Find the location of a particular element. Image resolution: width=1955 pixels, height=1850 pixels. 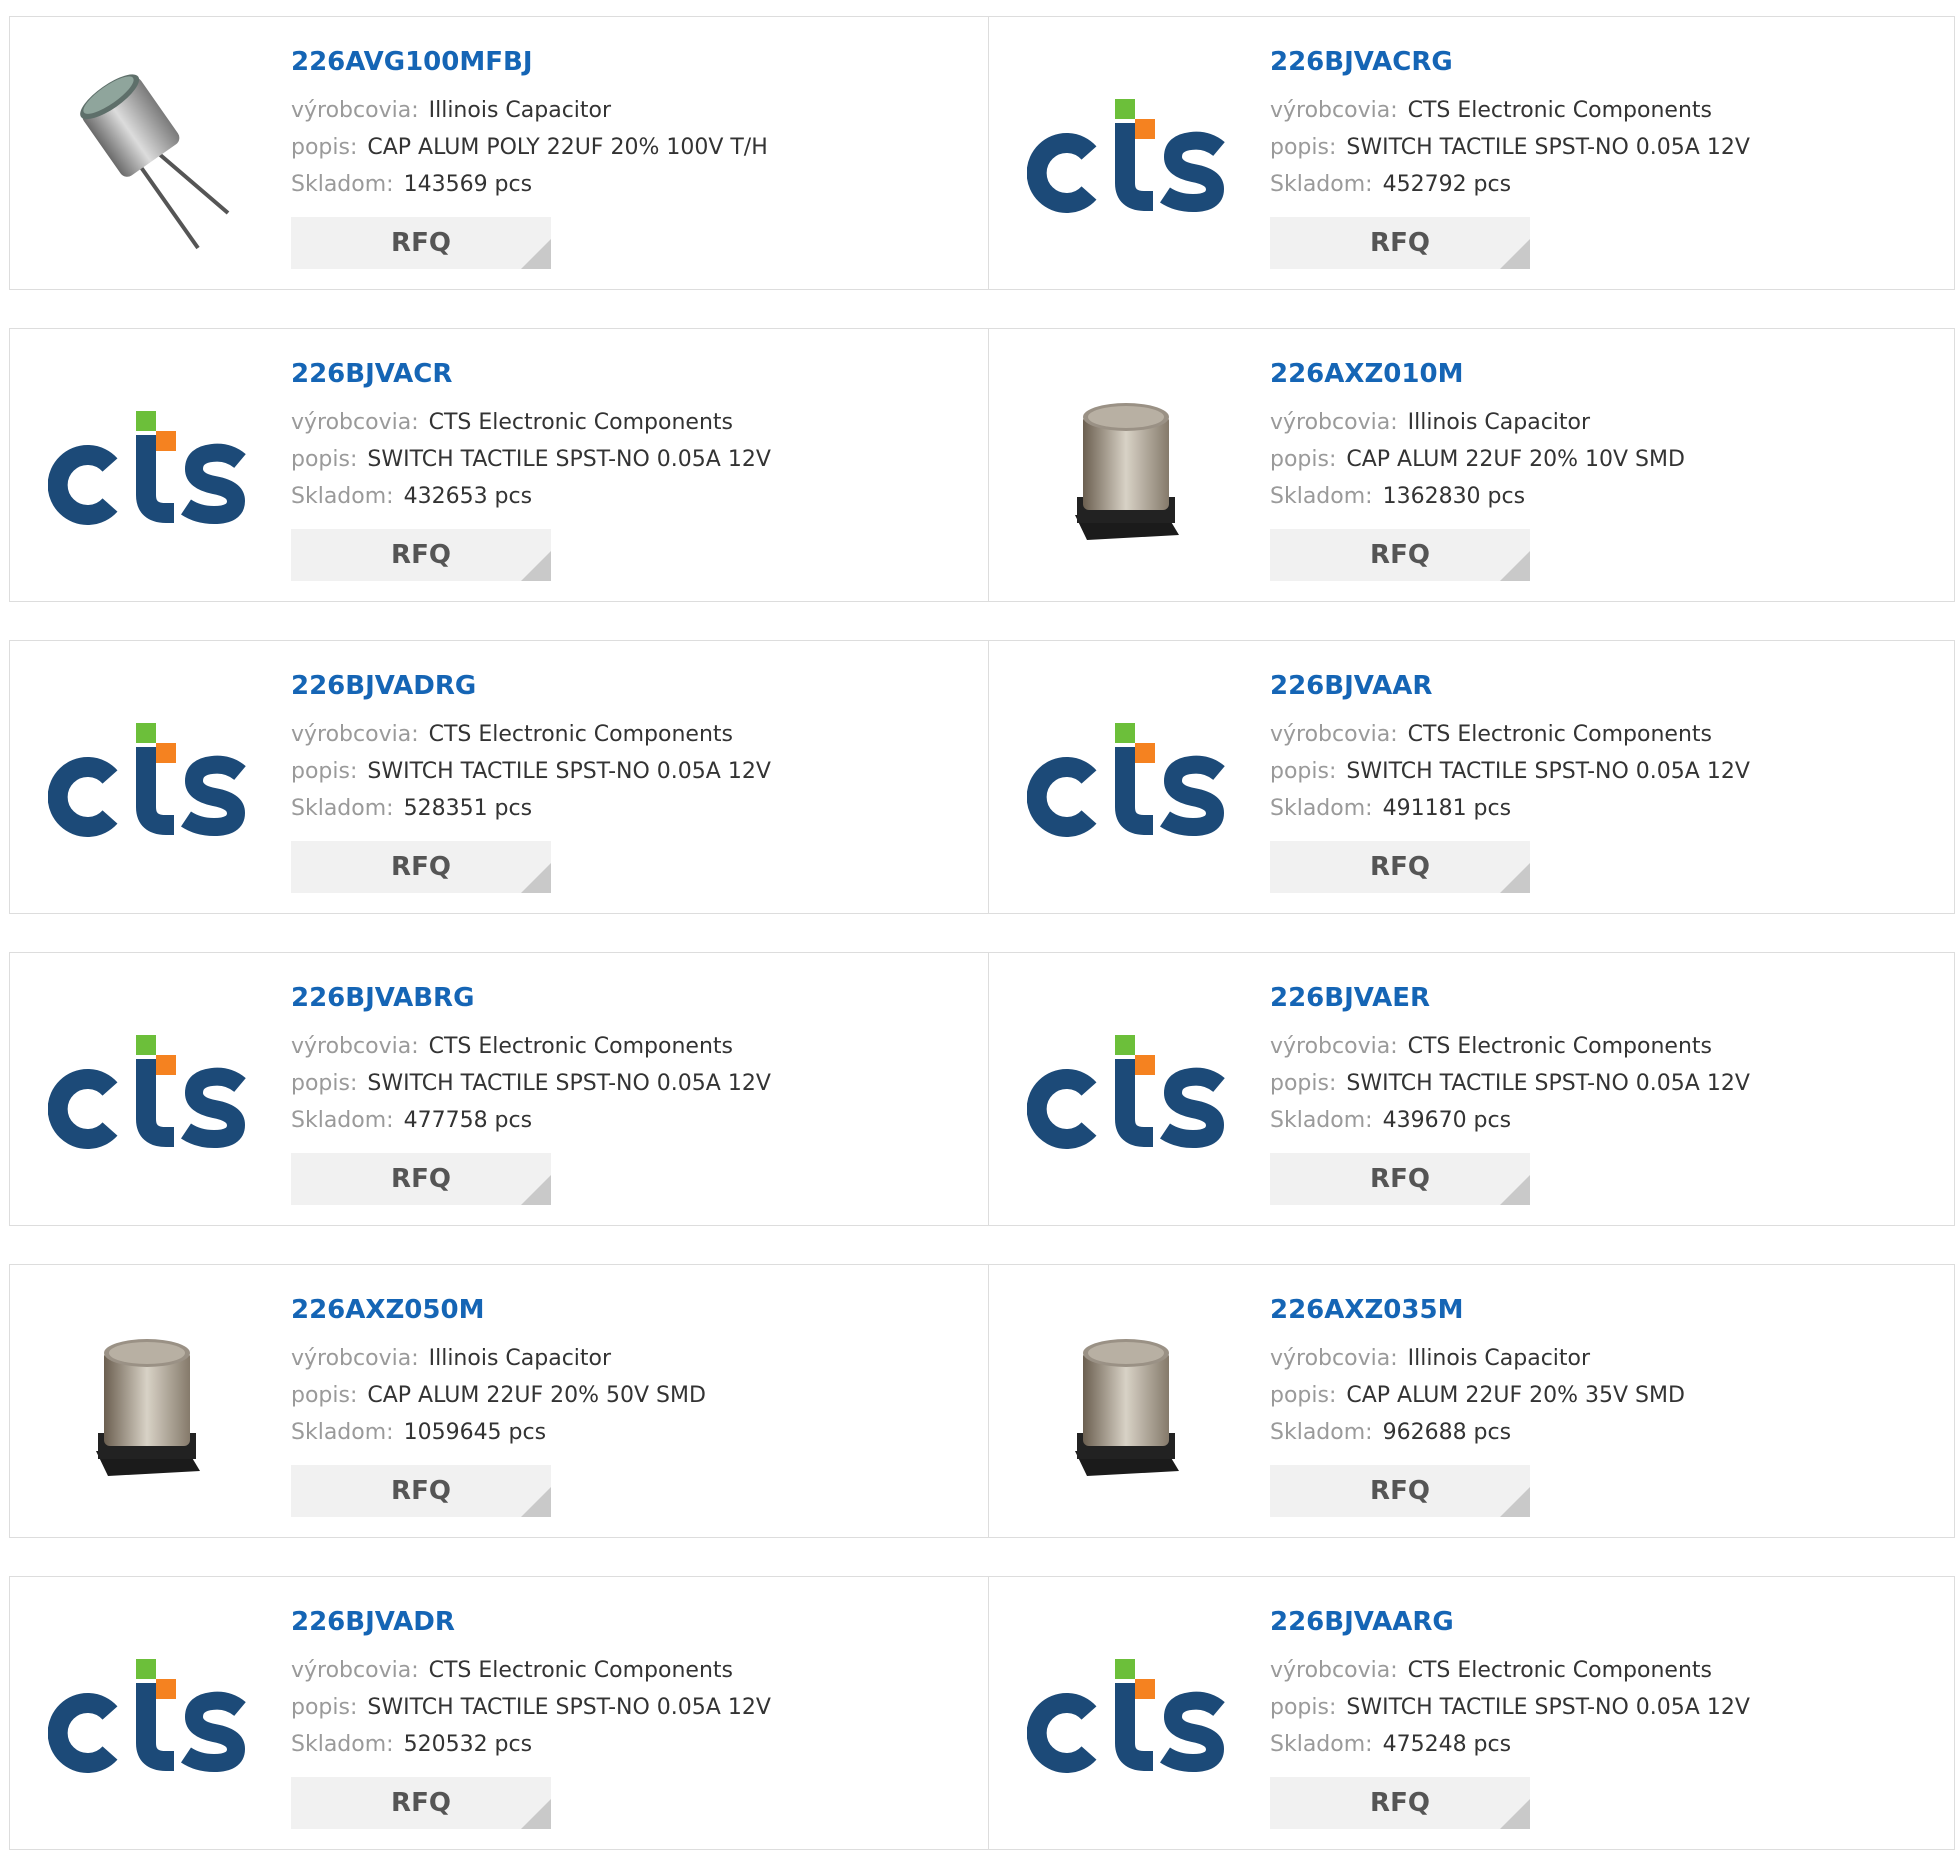

part-number-link: 226BJVADRG is located at coordinates (634, 686).